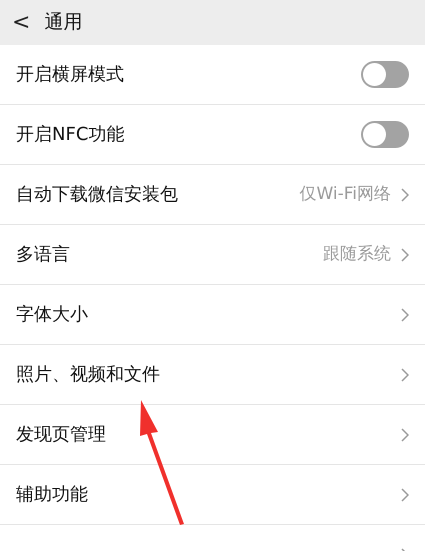  What do you see at coordinates (21, 23) in the screenshot?
I see `back-button: <` at bounding box center [21, 23].